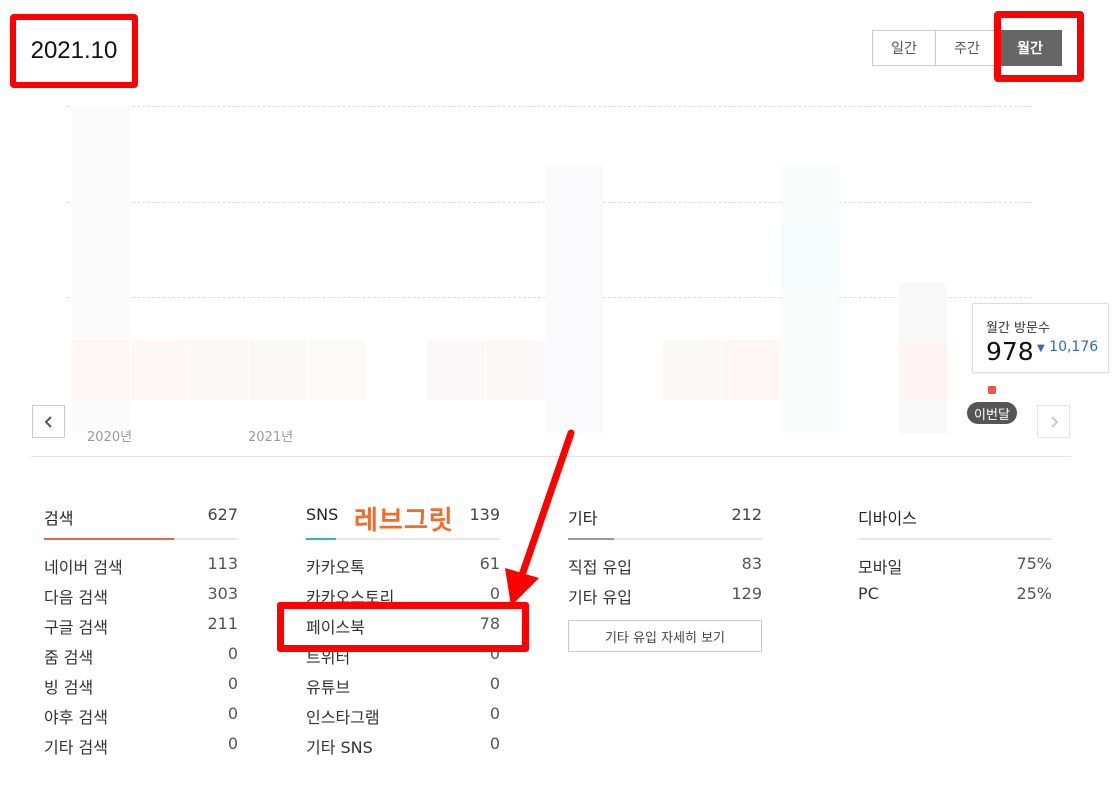  I want to click on search-total: 627, so click(222, 514).